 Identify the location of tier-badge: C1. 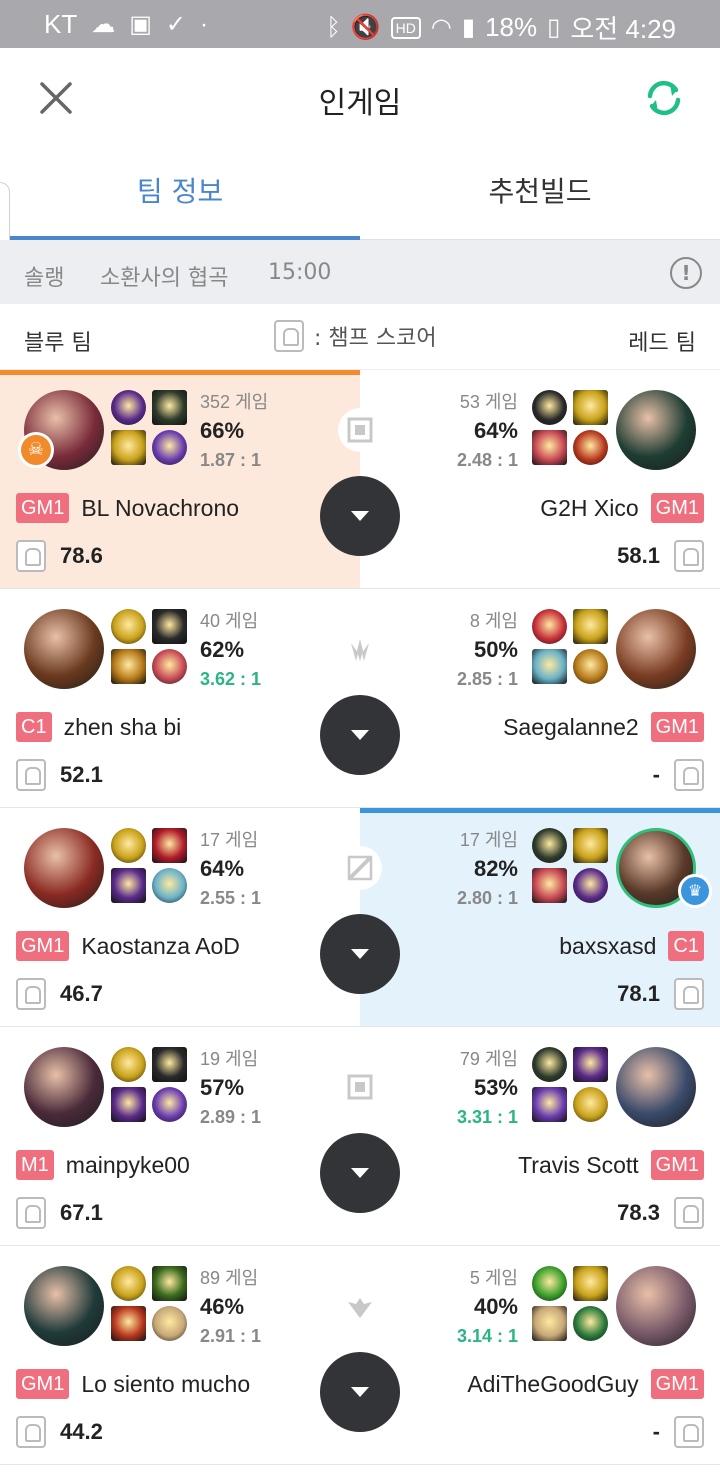
(34, 727).